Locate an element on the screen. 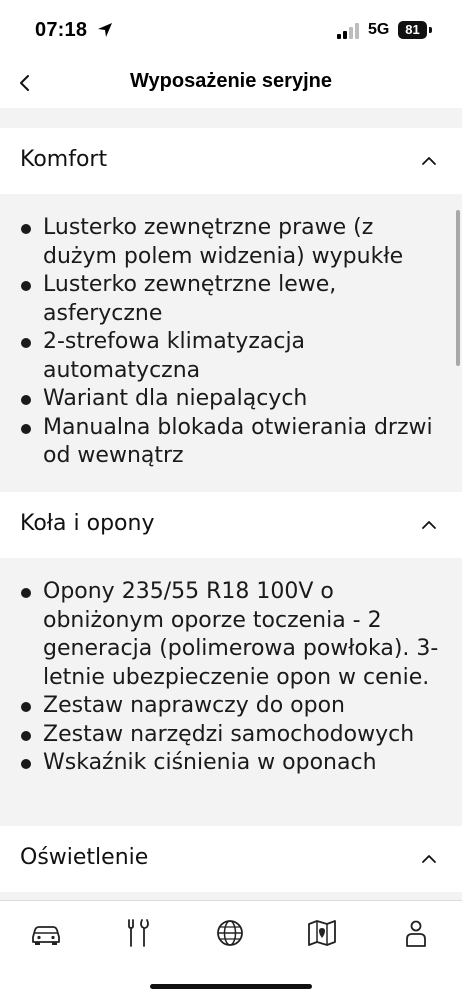  list-item: Wariant dla niepalących is located at coordinates (231, 399).